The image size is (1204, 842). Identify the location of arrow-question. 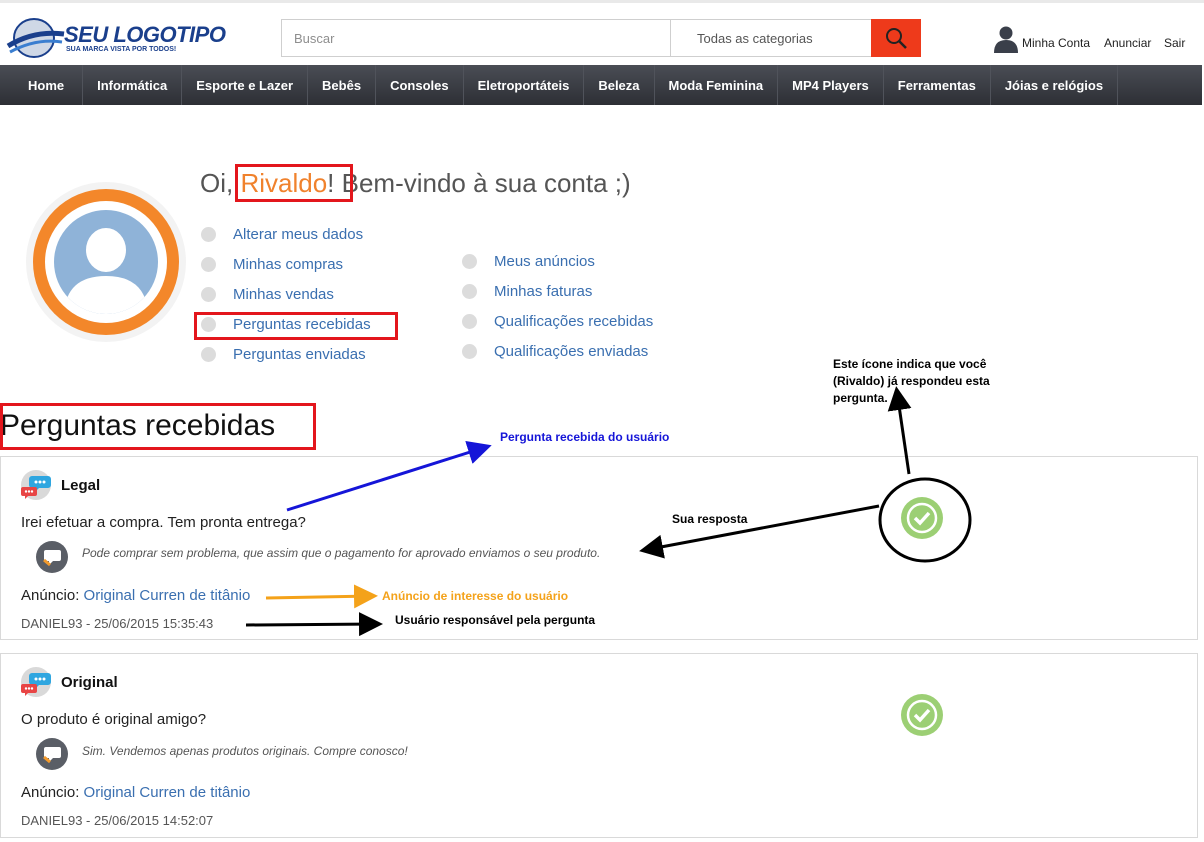
(389, 476).